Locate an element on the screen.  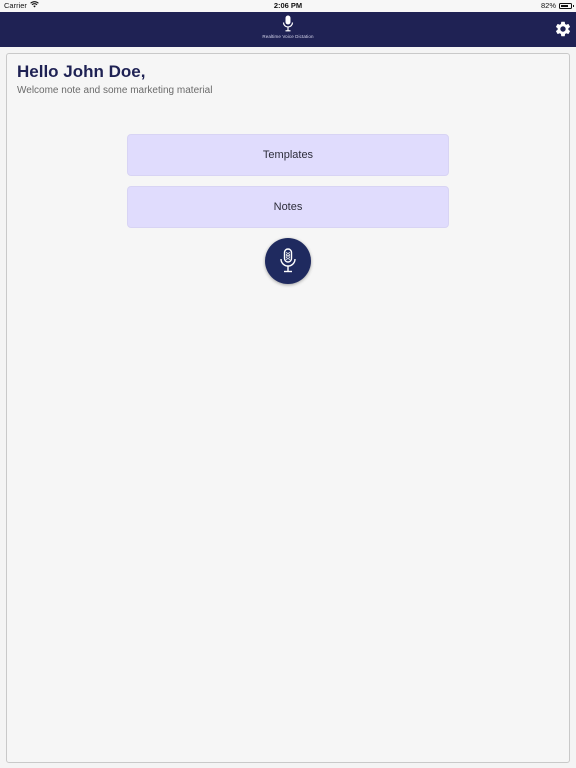
battery-icon is located at coordinates (566, 5).